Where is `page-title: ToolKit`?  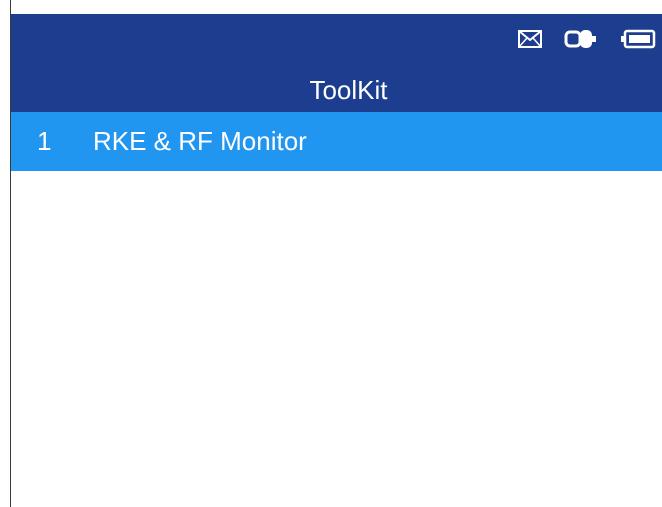
page-title: ToolKit is located at coordinates (348, 90).